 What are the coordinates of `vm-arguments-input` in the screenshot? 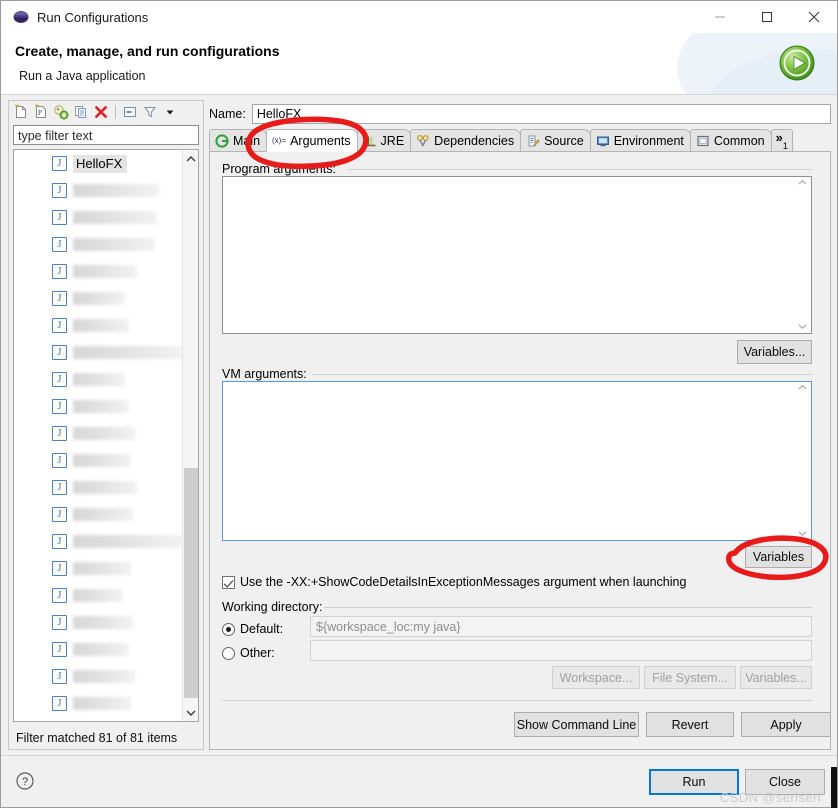 It's located at (517, 461).